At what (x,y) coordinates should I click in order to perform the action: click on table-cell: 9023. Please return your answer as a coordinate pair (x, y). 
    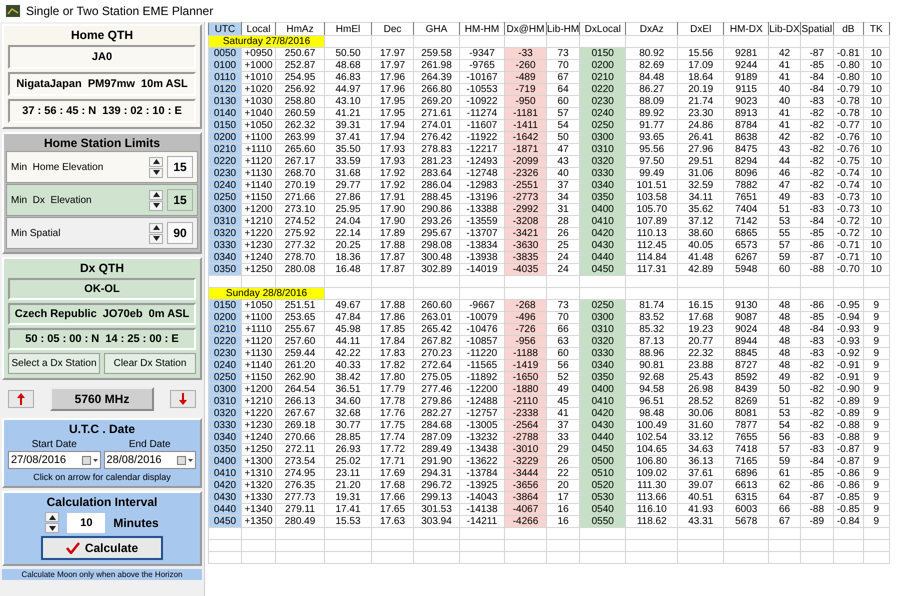
    Looking at the image, I should click on (746, 102).